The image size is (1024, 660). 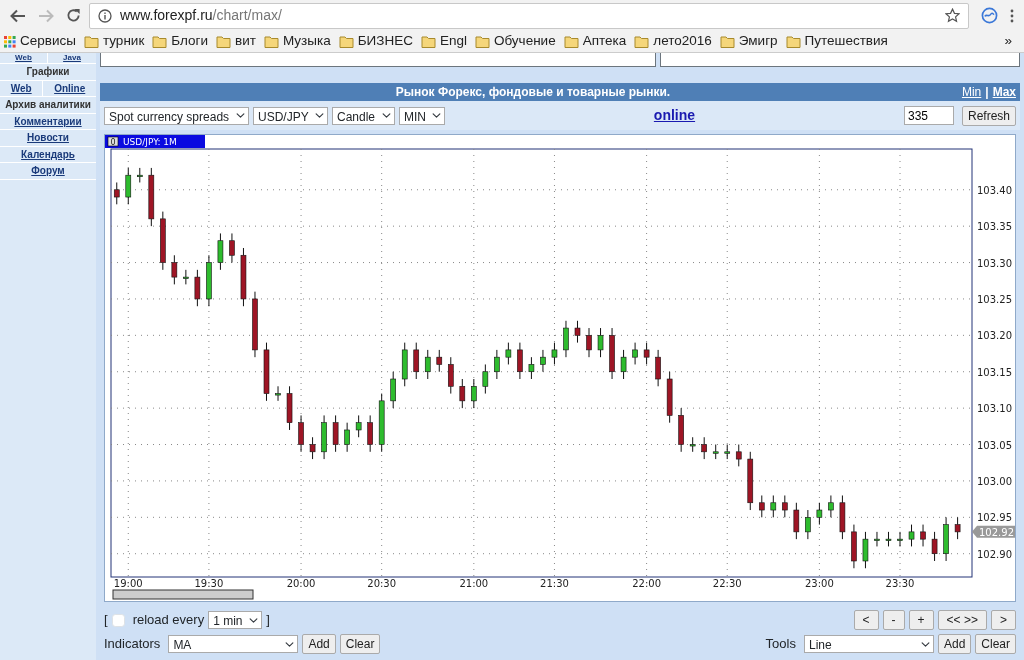 What do you see at coordinates (893, 620) in the screenshot?
I see `nav-button: -` at bounding box center [893, 620].